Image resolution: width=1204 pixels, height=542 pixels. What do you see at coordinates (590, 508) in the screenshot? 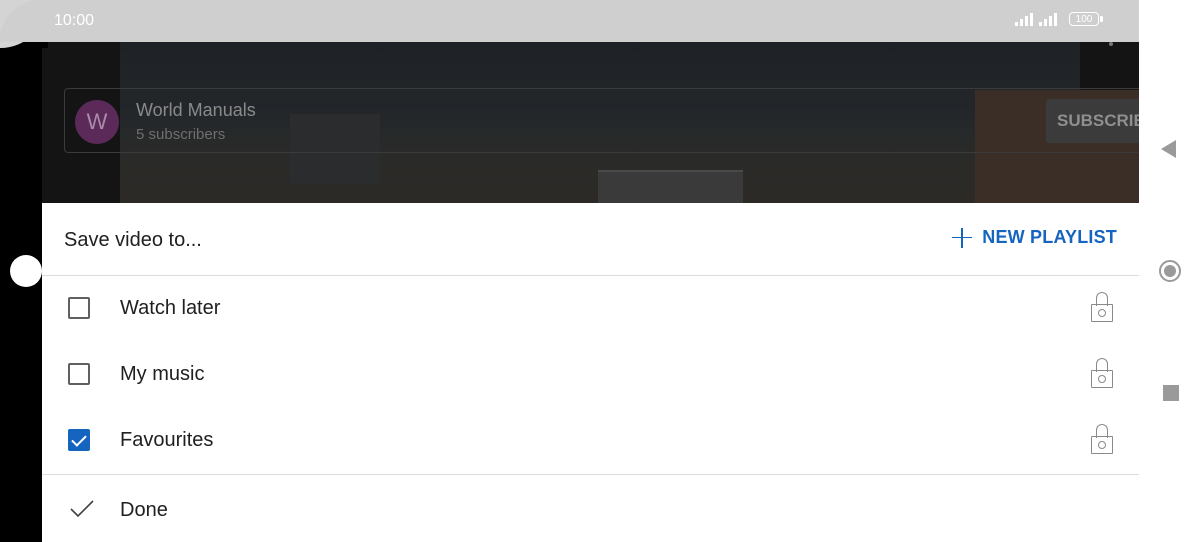
I see `done-button: Done` at bounding box center [590, 508].